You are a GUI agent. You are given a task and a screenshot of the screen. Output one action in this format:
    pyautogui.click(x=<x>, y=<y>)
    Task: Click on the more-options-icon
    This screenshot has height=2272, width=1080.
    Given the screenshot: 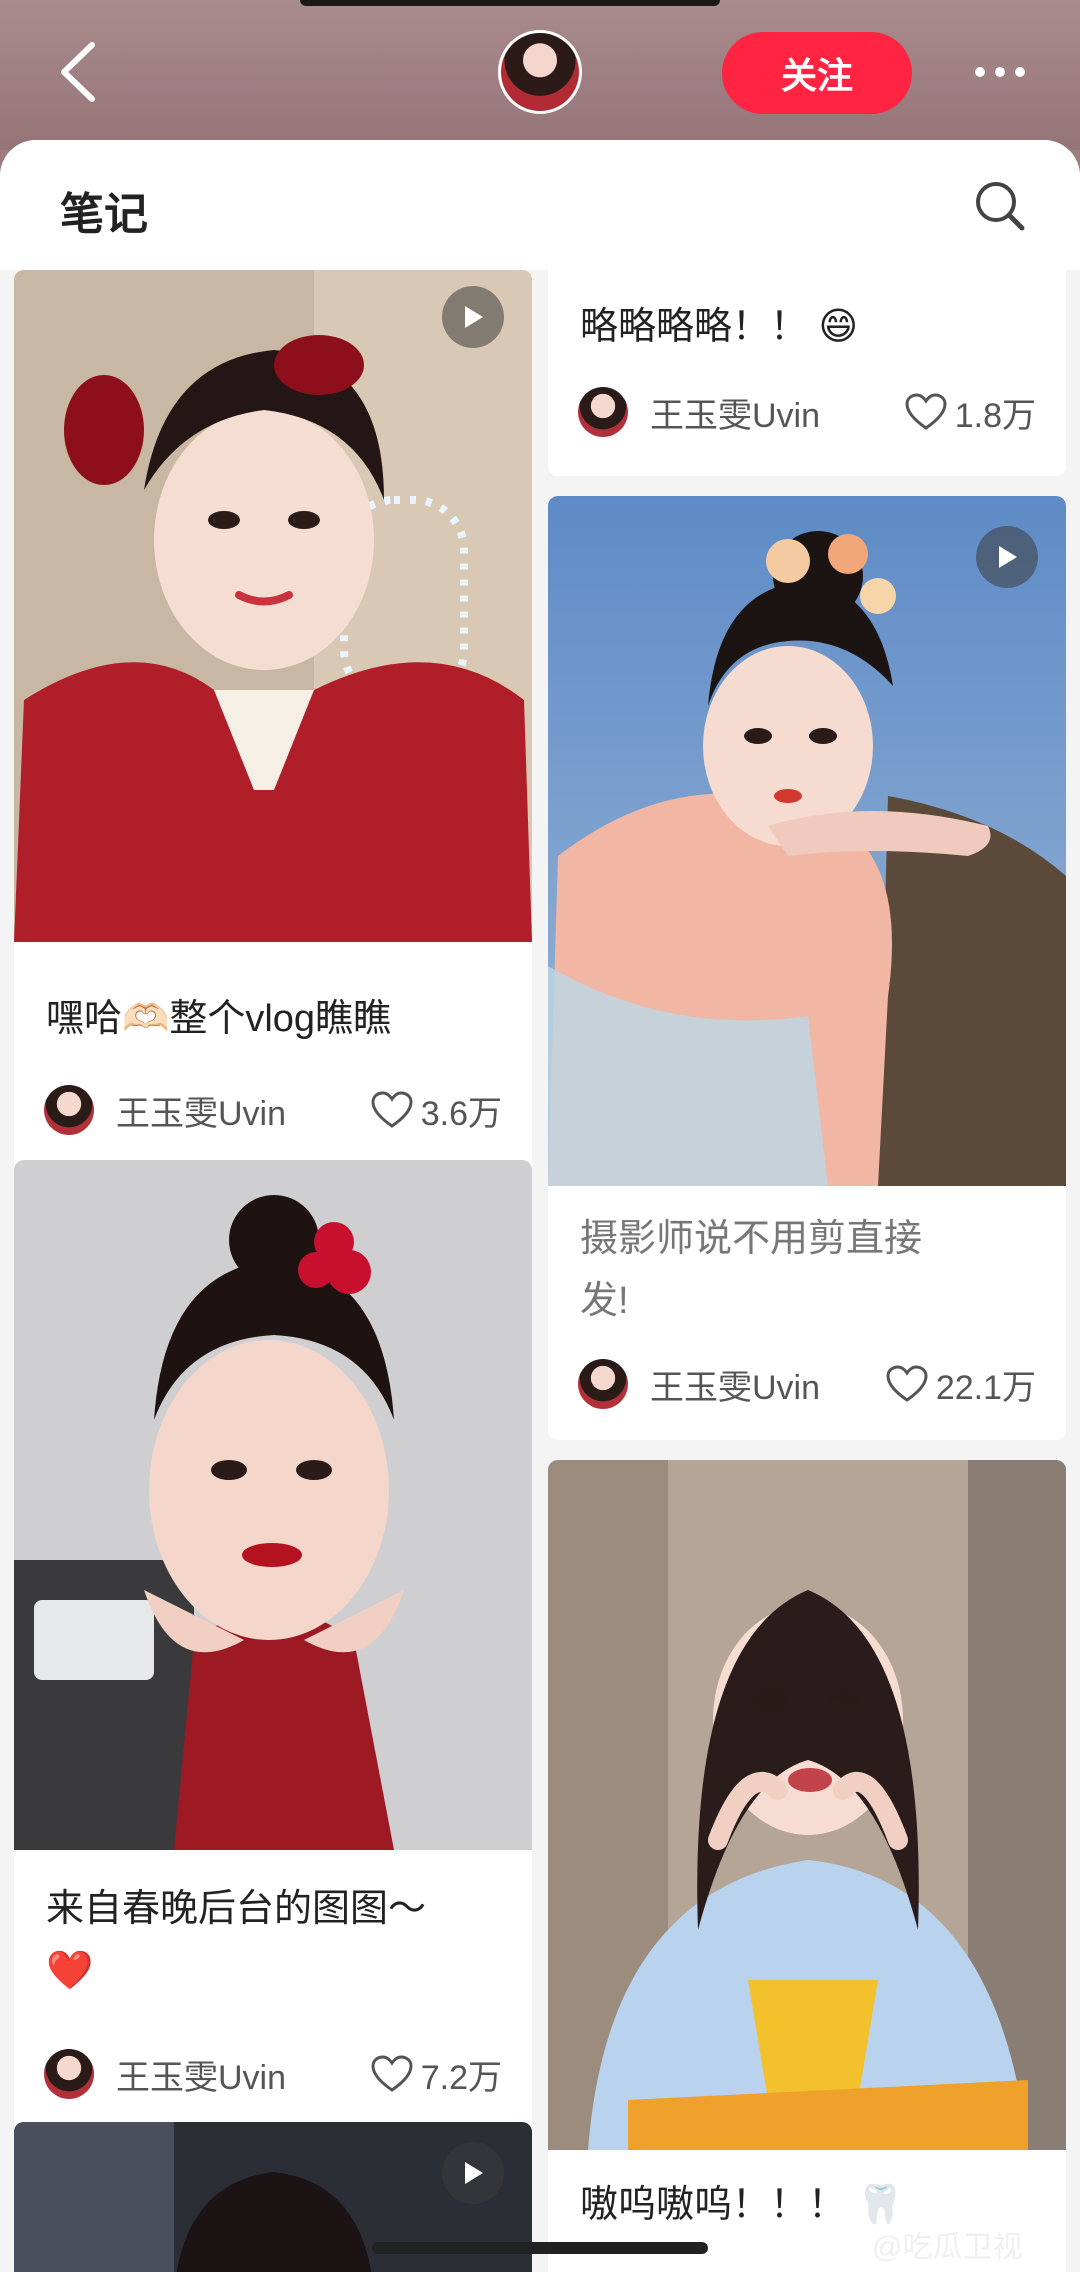 What is the action you would take?
    pyautogui.click(x=1000, y=72)
    